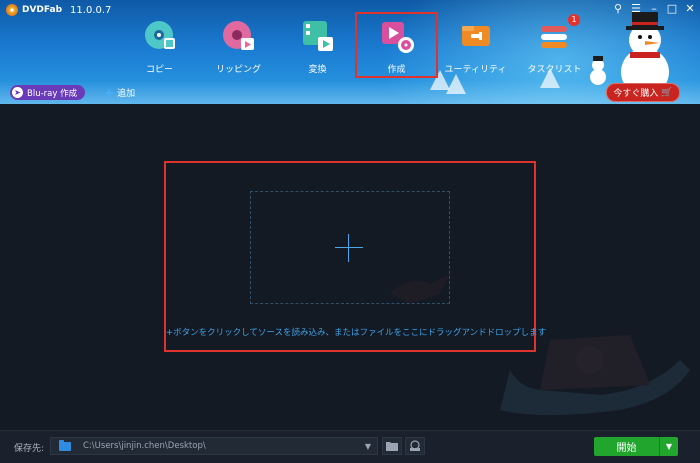  Describe the element at coordinates (636, 94) in the screenshot. I see `buy-now-label: 今すぐ購入` at that location.